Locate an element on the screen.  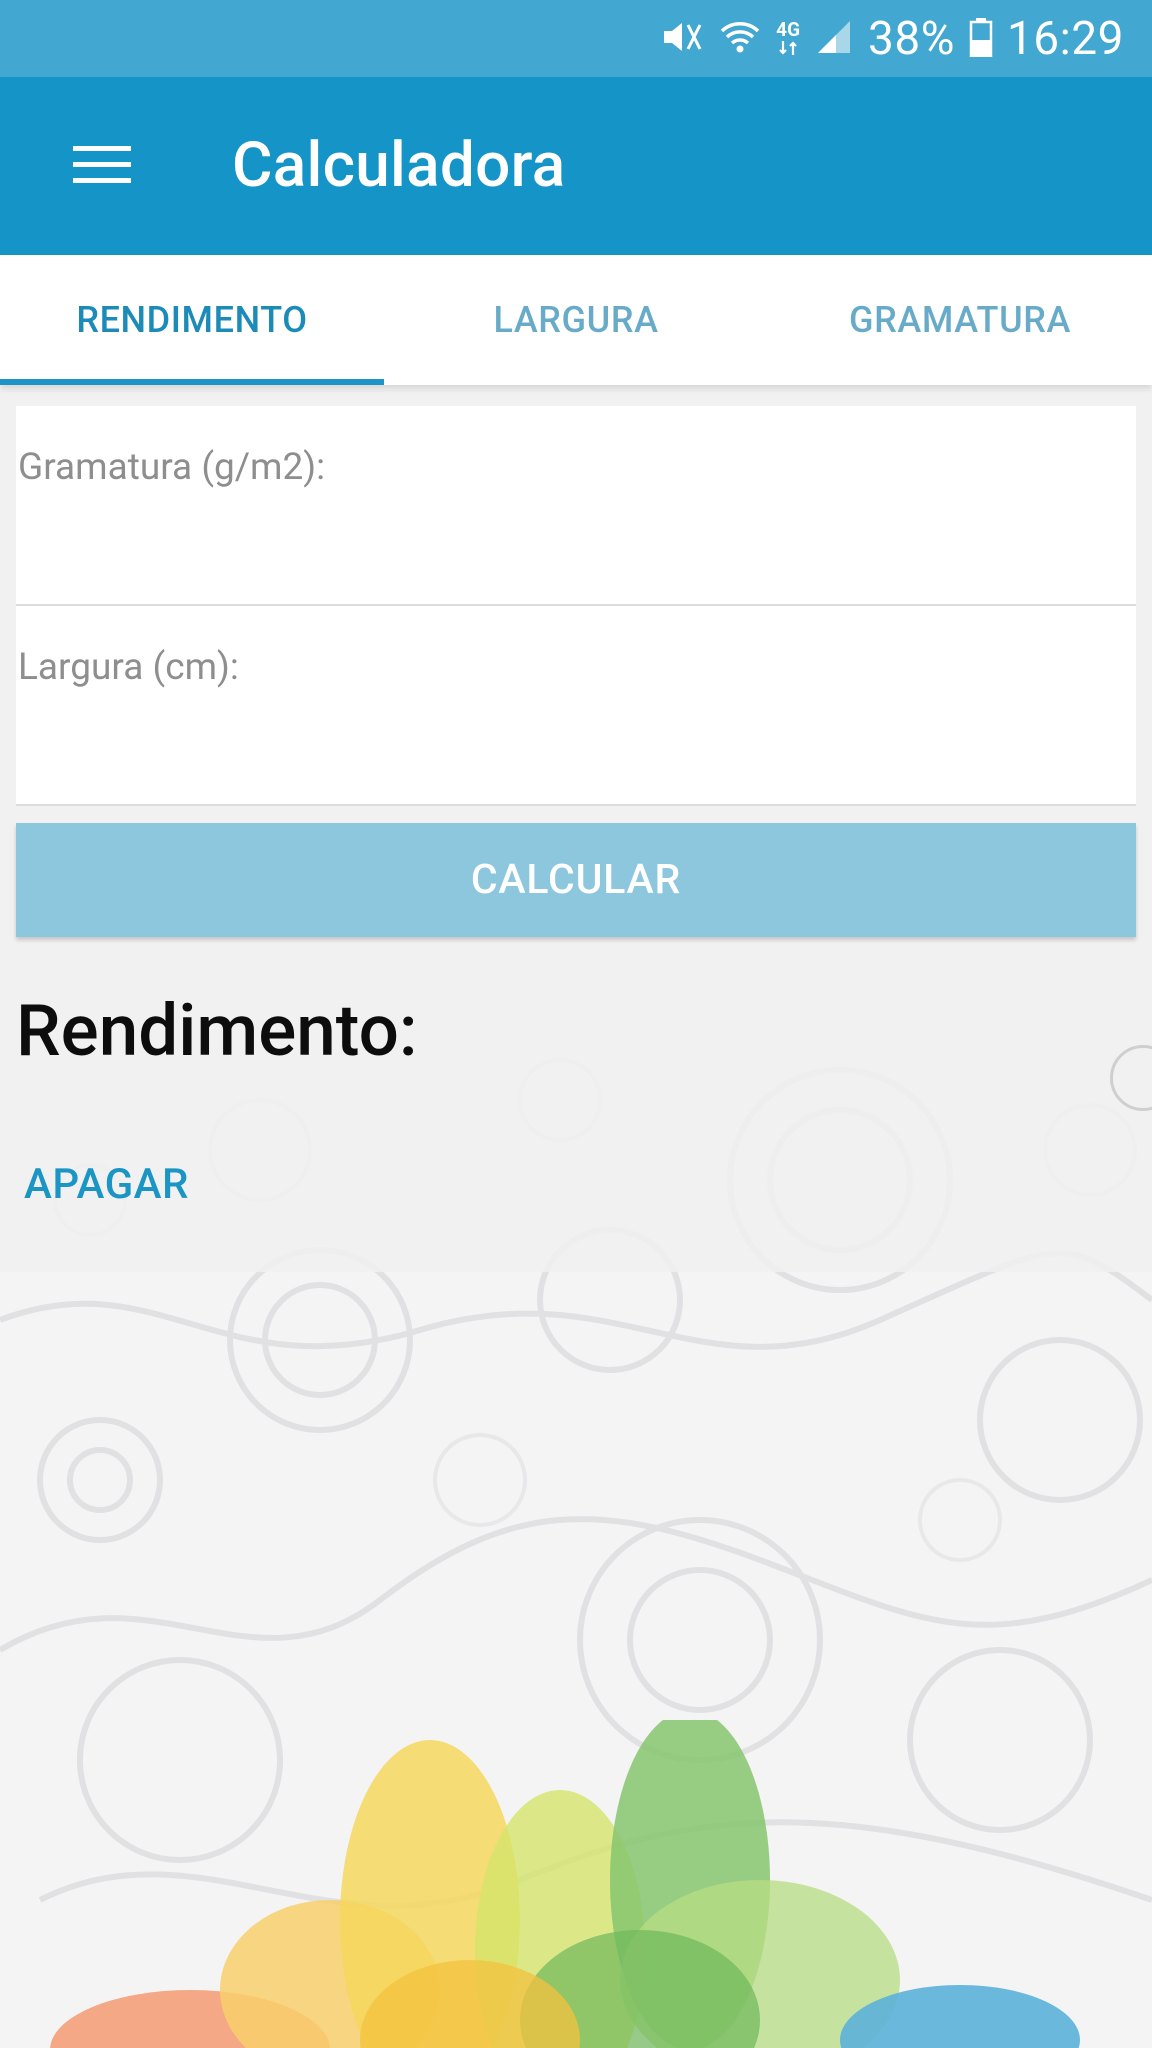
largura-field: Largura (cm): is located at coordinates (576, 706).